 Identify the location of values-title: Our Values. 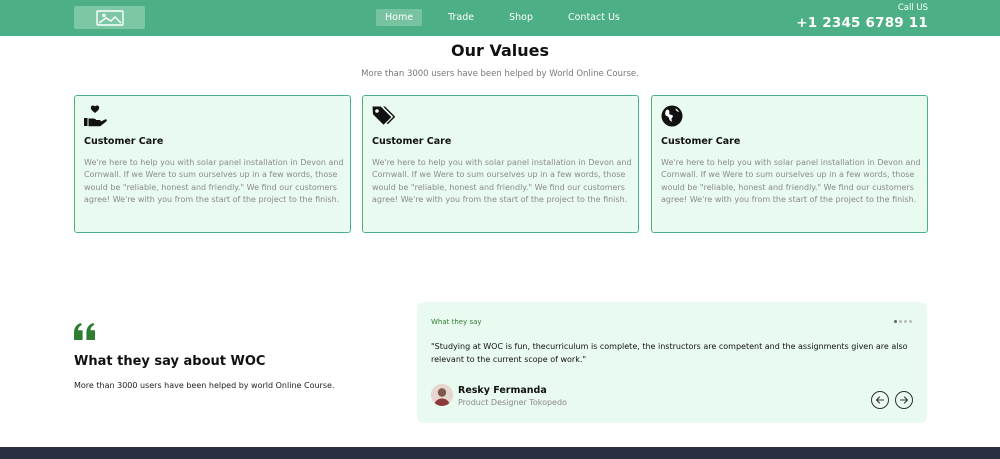
(499, 50).